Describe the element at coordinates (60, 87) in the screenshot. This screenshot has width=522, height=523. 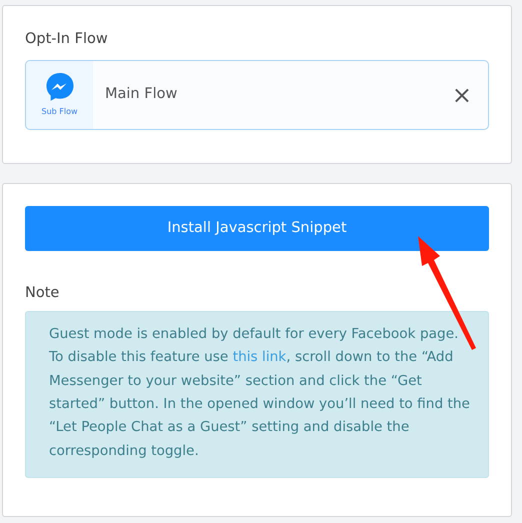
I see `messenger-icon` at that location.